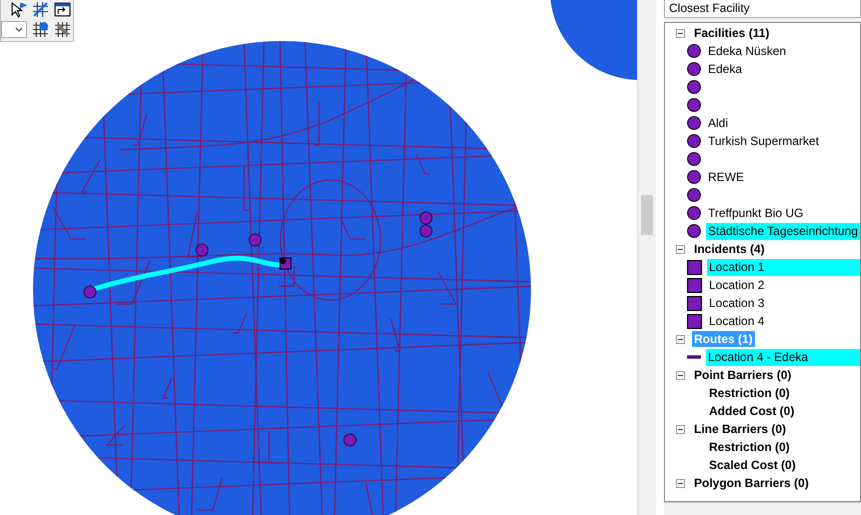 The image size is (861, 515). I want to click on tree-item-label: Städtische Tageseinrichtung, so click(783, 231).